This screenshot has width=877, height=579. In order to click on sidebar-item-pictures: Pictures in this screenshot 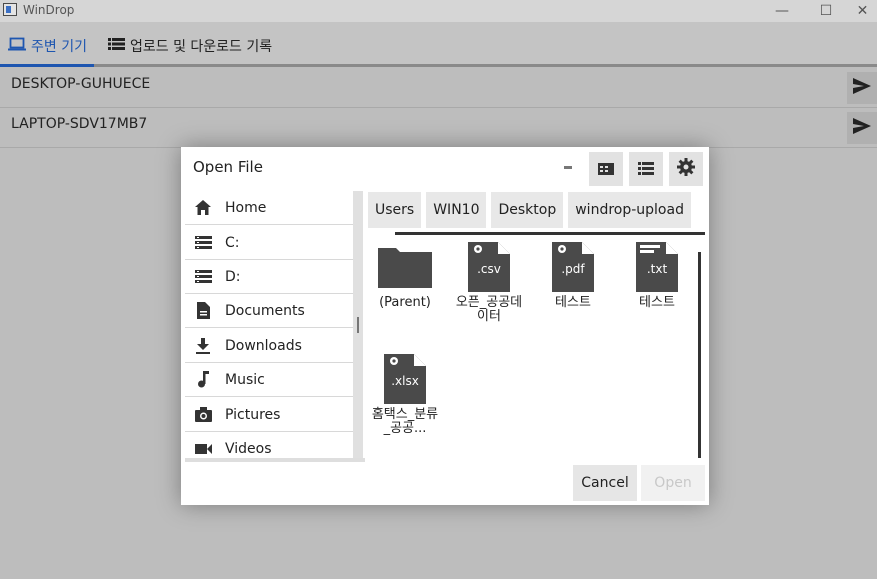, I will do `click(270, 415)`.